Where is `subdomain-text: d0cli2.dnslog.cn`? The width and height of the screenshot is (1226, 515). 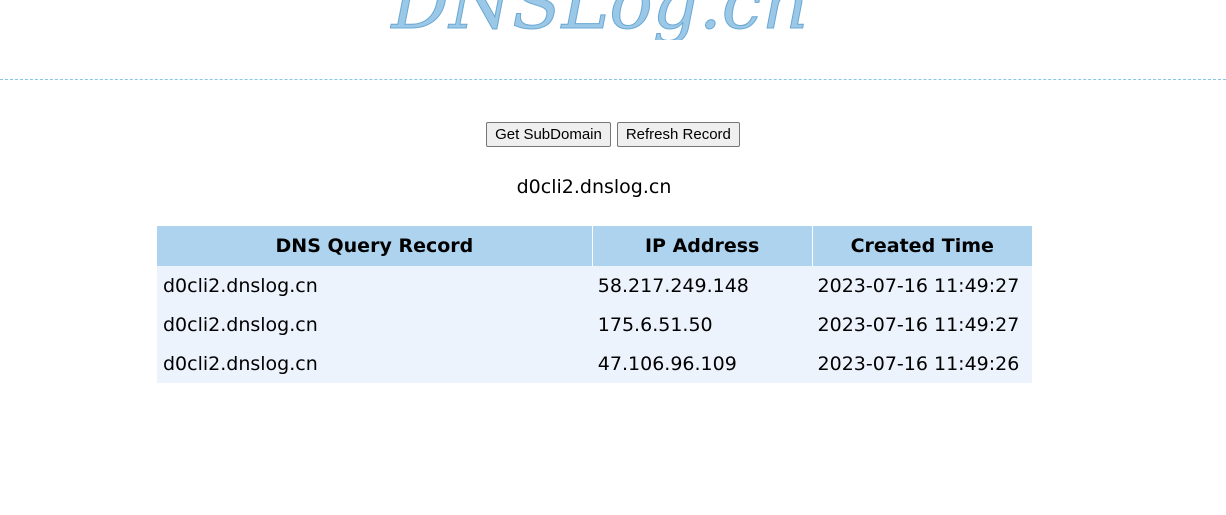
subdomain-text: d0cli2.dnslog.cn is located at coordinates (594, 187).